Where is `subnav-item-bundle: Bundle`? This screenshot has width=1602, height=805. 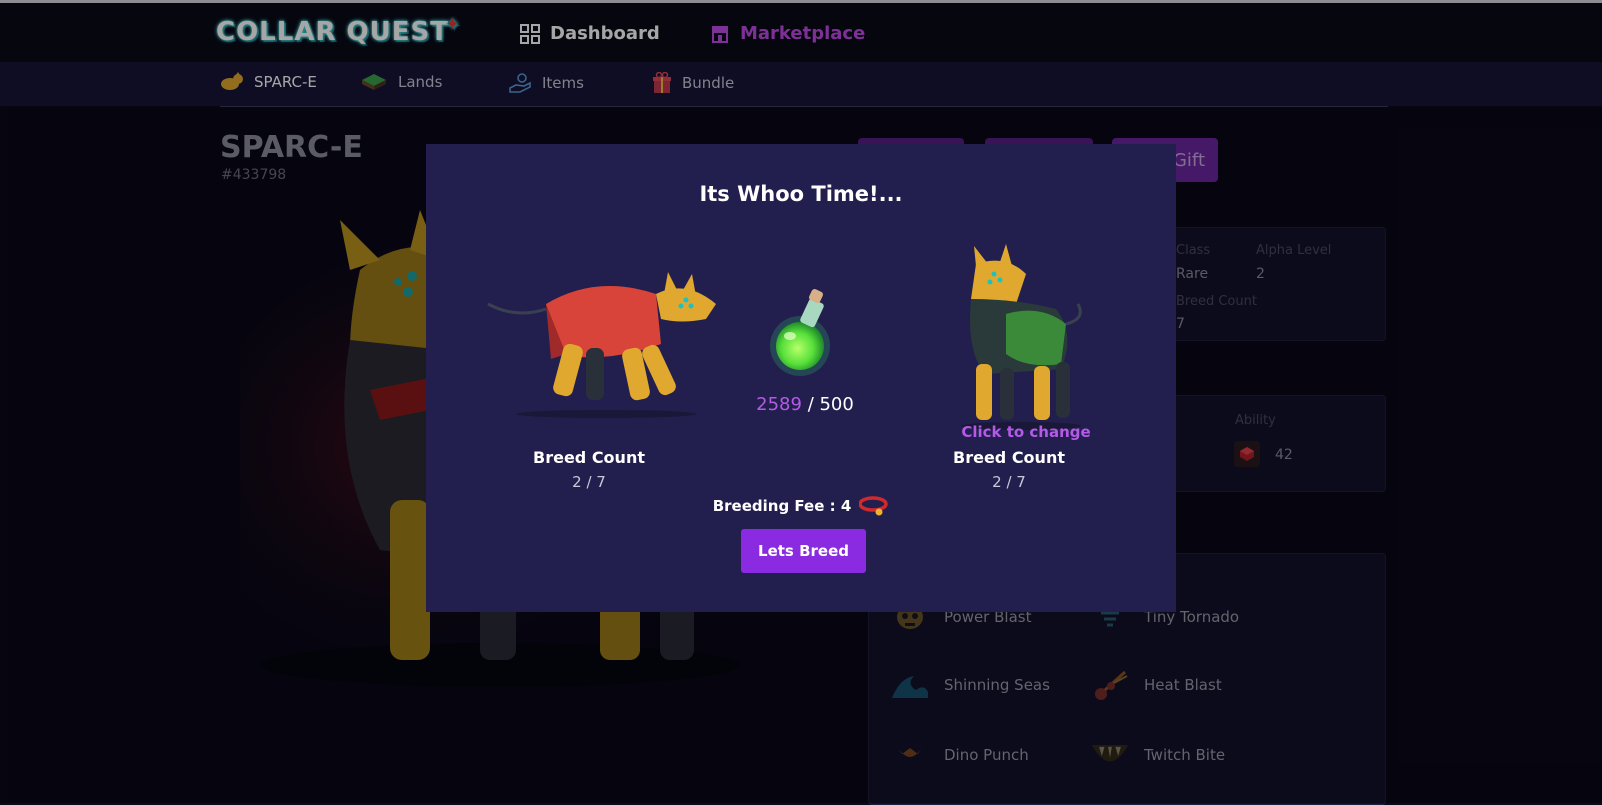
subnav-item-bundle: Bundle is located at coordinates (693, 83).